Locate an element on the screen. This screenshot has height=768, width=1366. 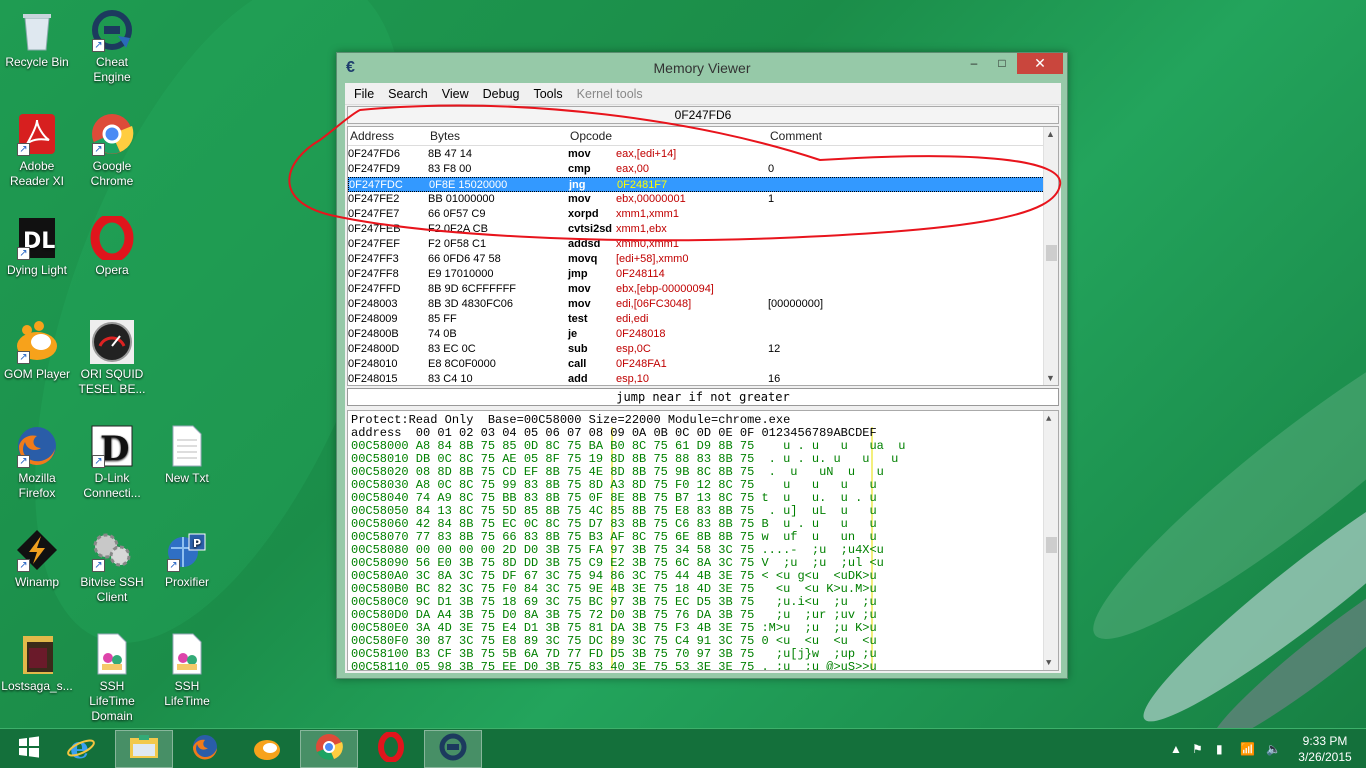
disasm-row: 0F247FEF F2 0F58 C1 addsd xmm0,xmm1 is located at coordinates (696, 244).